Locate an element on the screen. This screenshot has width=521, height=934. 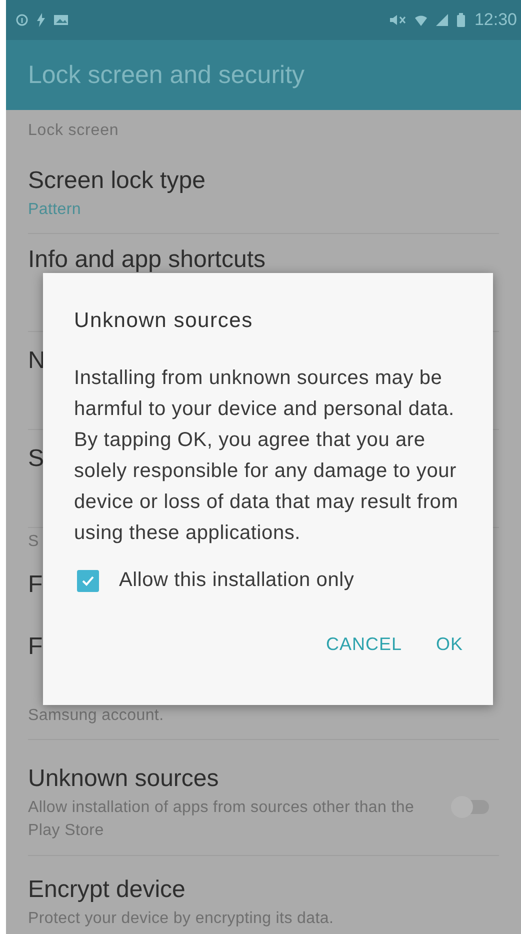
signal-icon is located at coordinates (442, 20).